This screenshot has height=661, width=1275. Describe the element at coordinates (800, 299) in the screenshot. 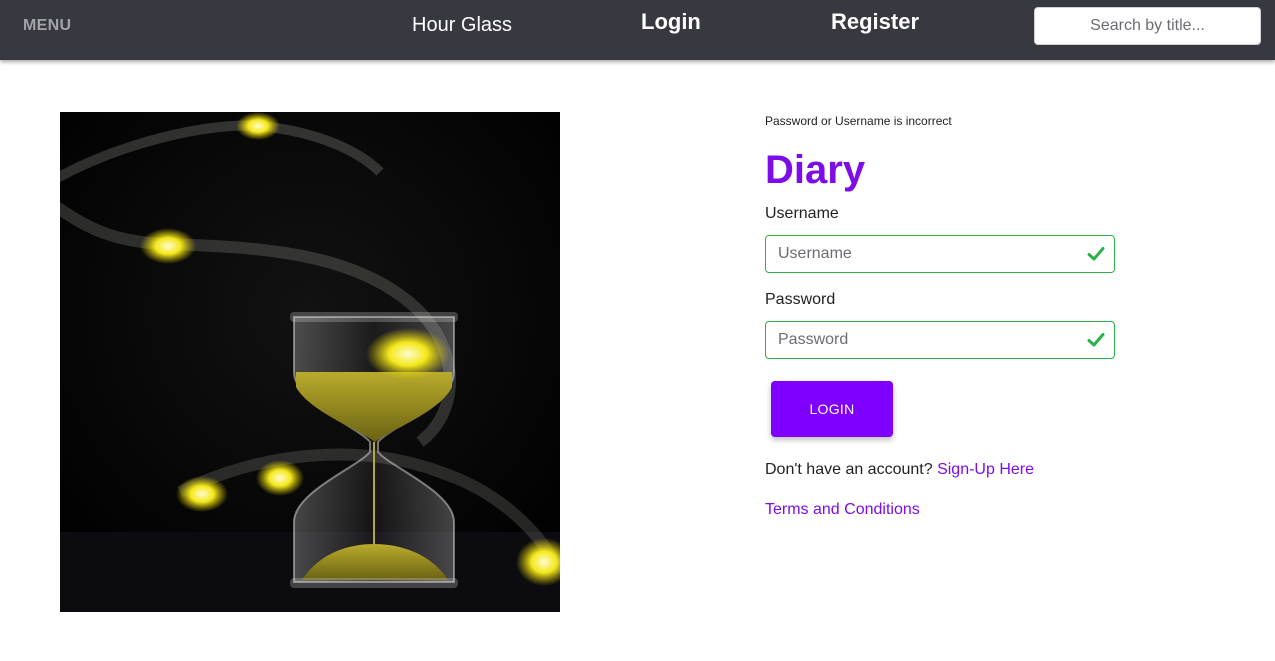

I see `password-label: Password` at that location.